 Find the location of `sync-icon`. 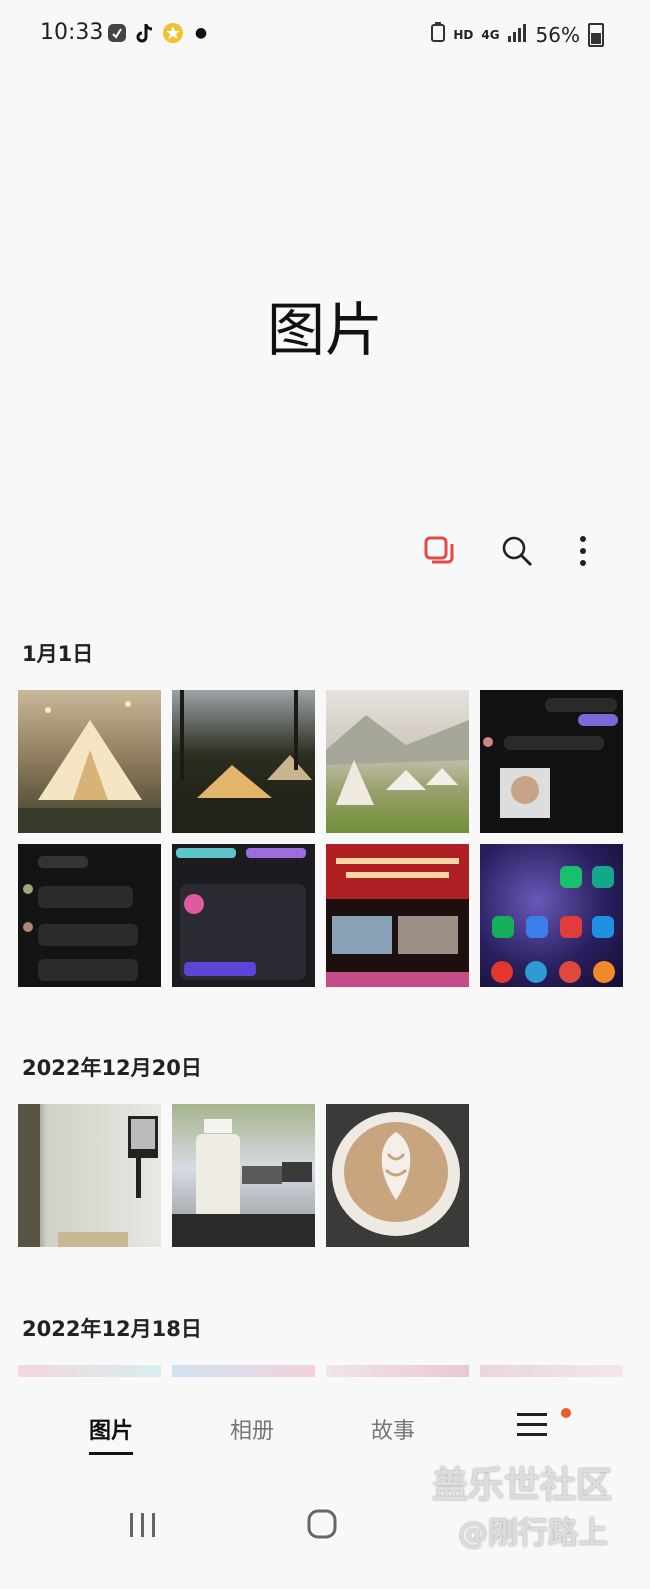

sync-icon is located at coordinates (438, 34).